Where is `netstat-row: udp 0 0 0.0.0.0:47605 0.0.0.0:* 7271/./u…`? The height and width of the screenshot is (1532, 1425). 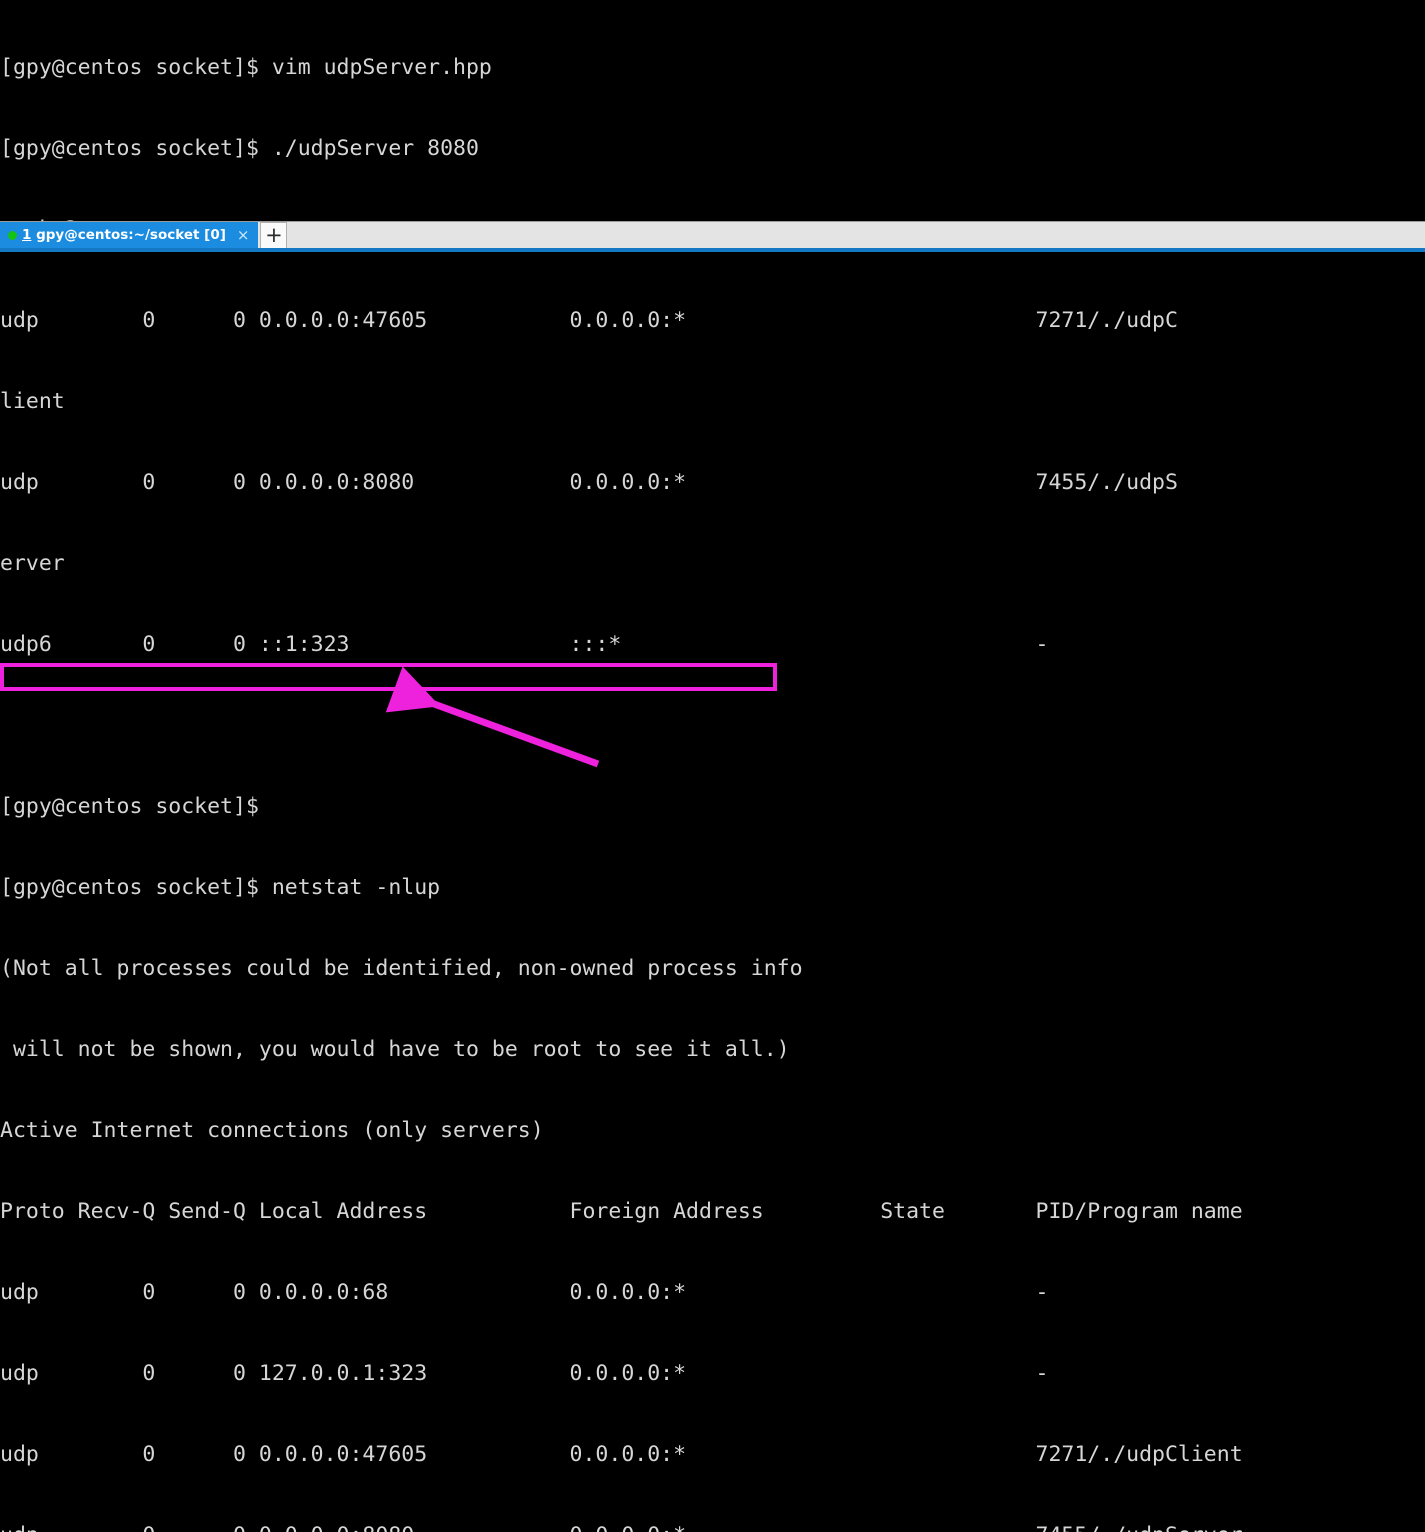
netstat-row: udp 0 0 0.0.0.0:47605 0.0.0.0:* 7271/./u… is located at coordinates (621, 1454).